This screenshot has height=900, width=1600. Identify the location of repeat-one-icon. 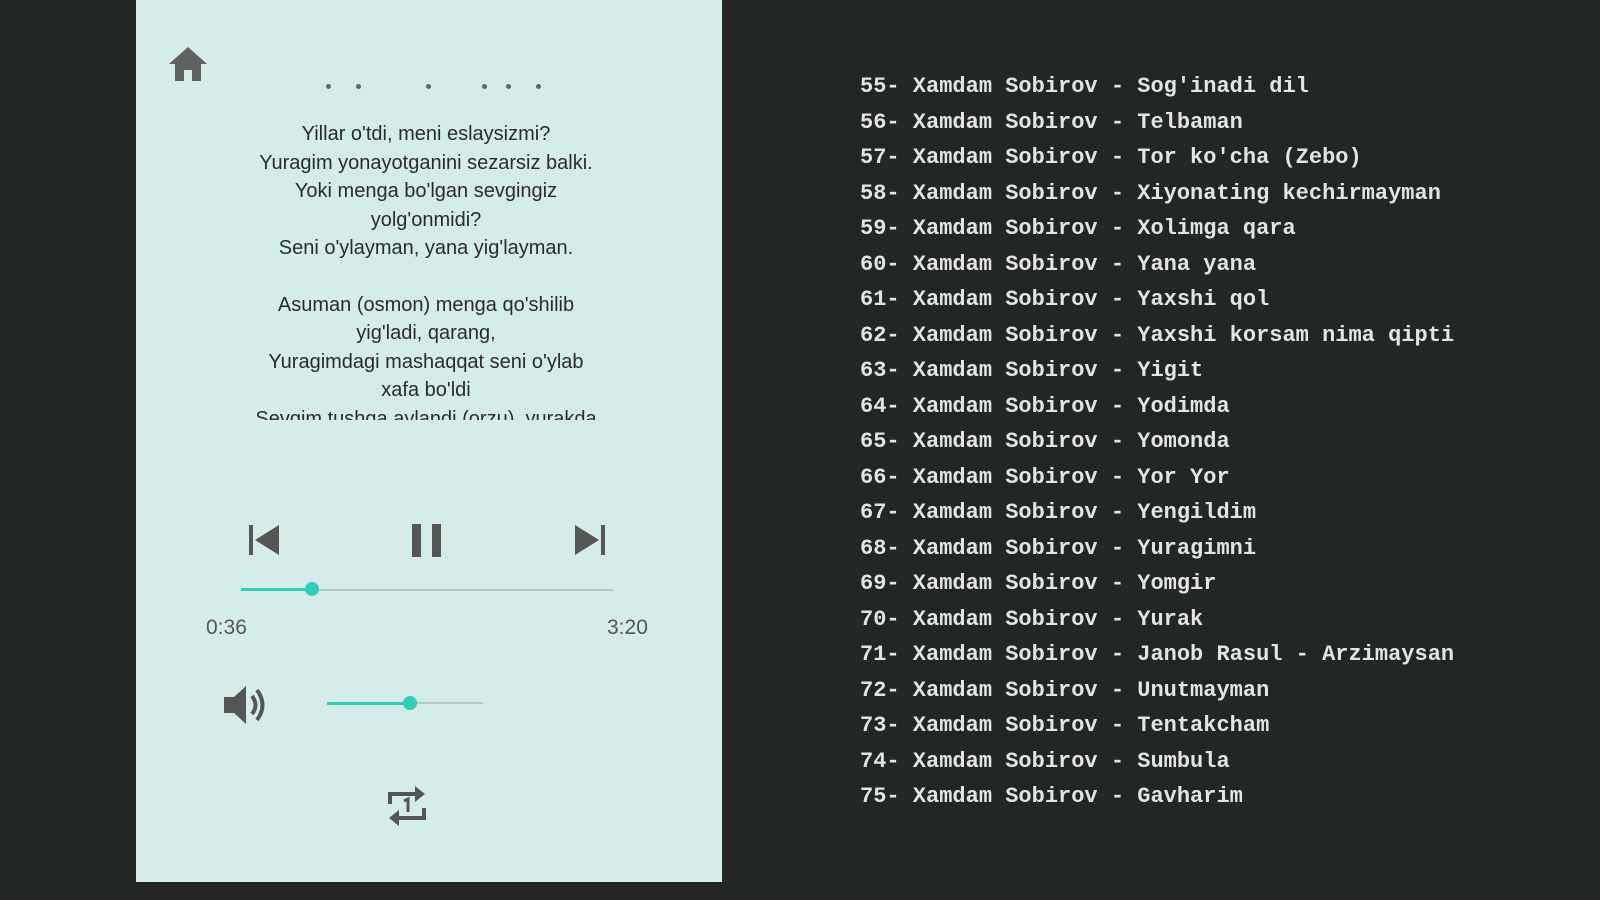
(407, 806).